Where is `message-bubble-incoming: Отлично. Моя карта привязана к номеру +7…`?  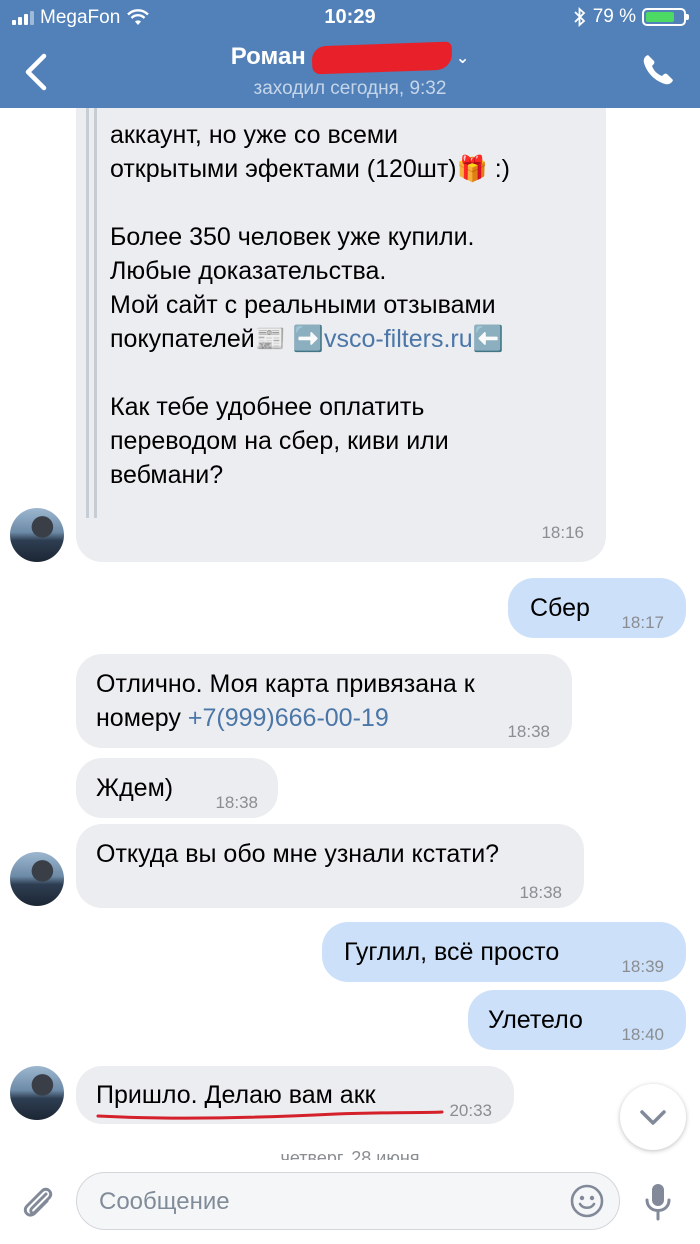
message-bubble-incoming: Отлично. Моя карта привязана к номеру +7… is located at coordinates (324, 701).